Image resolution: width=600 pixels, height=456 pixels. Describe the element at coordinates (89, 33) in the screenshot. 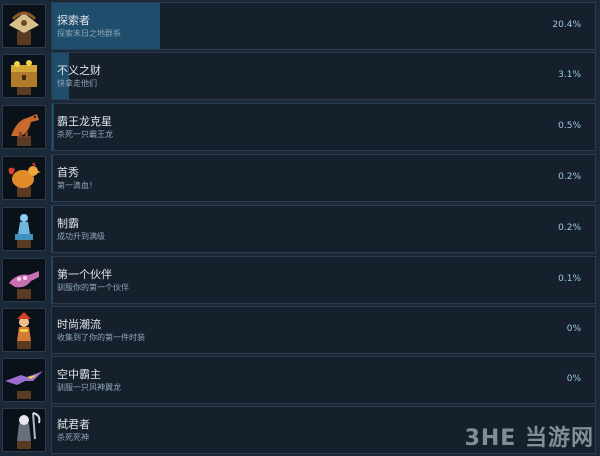

I see `achievement-description: 探索末日之地群系` at that location.